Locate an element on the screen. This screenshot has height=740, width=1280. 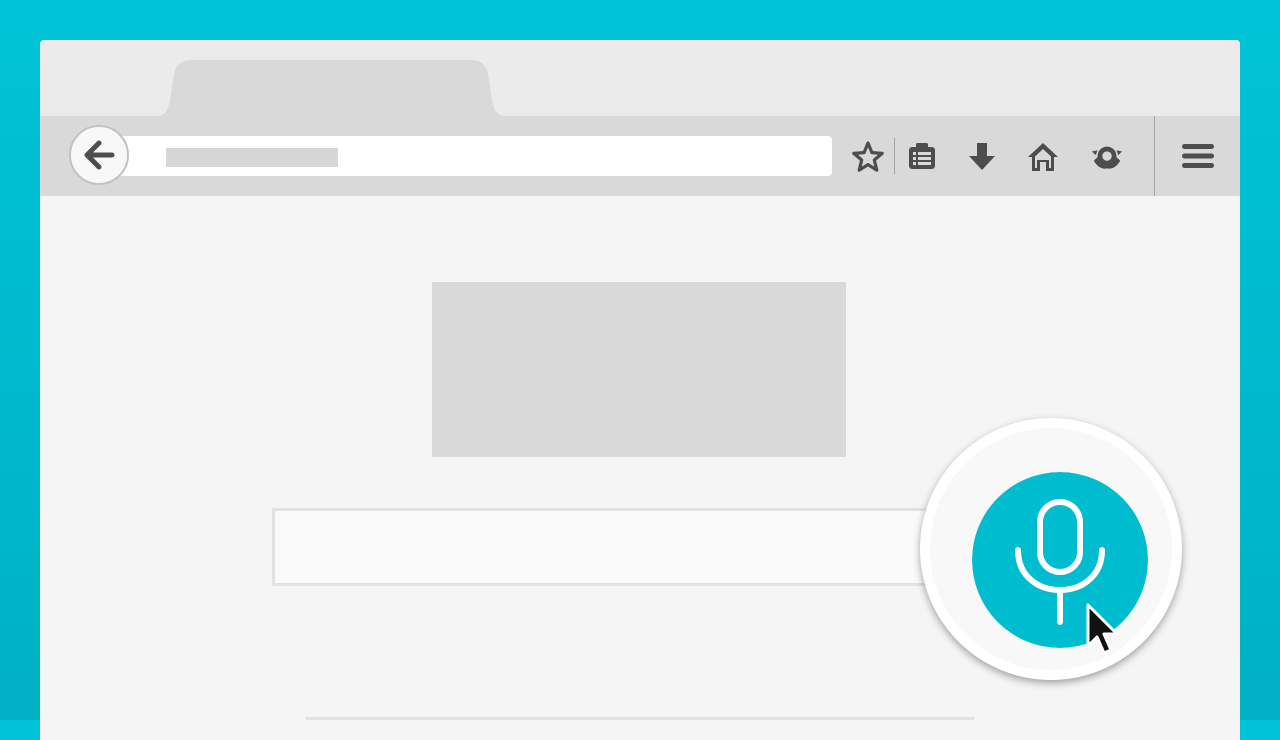
reading-list-icon is located at coordinates (922, 156).